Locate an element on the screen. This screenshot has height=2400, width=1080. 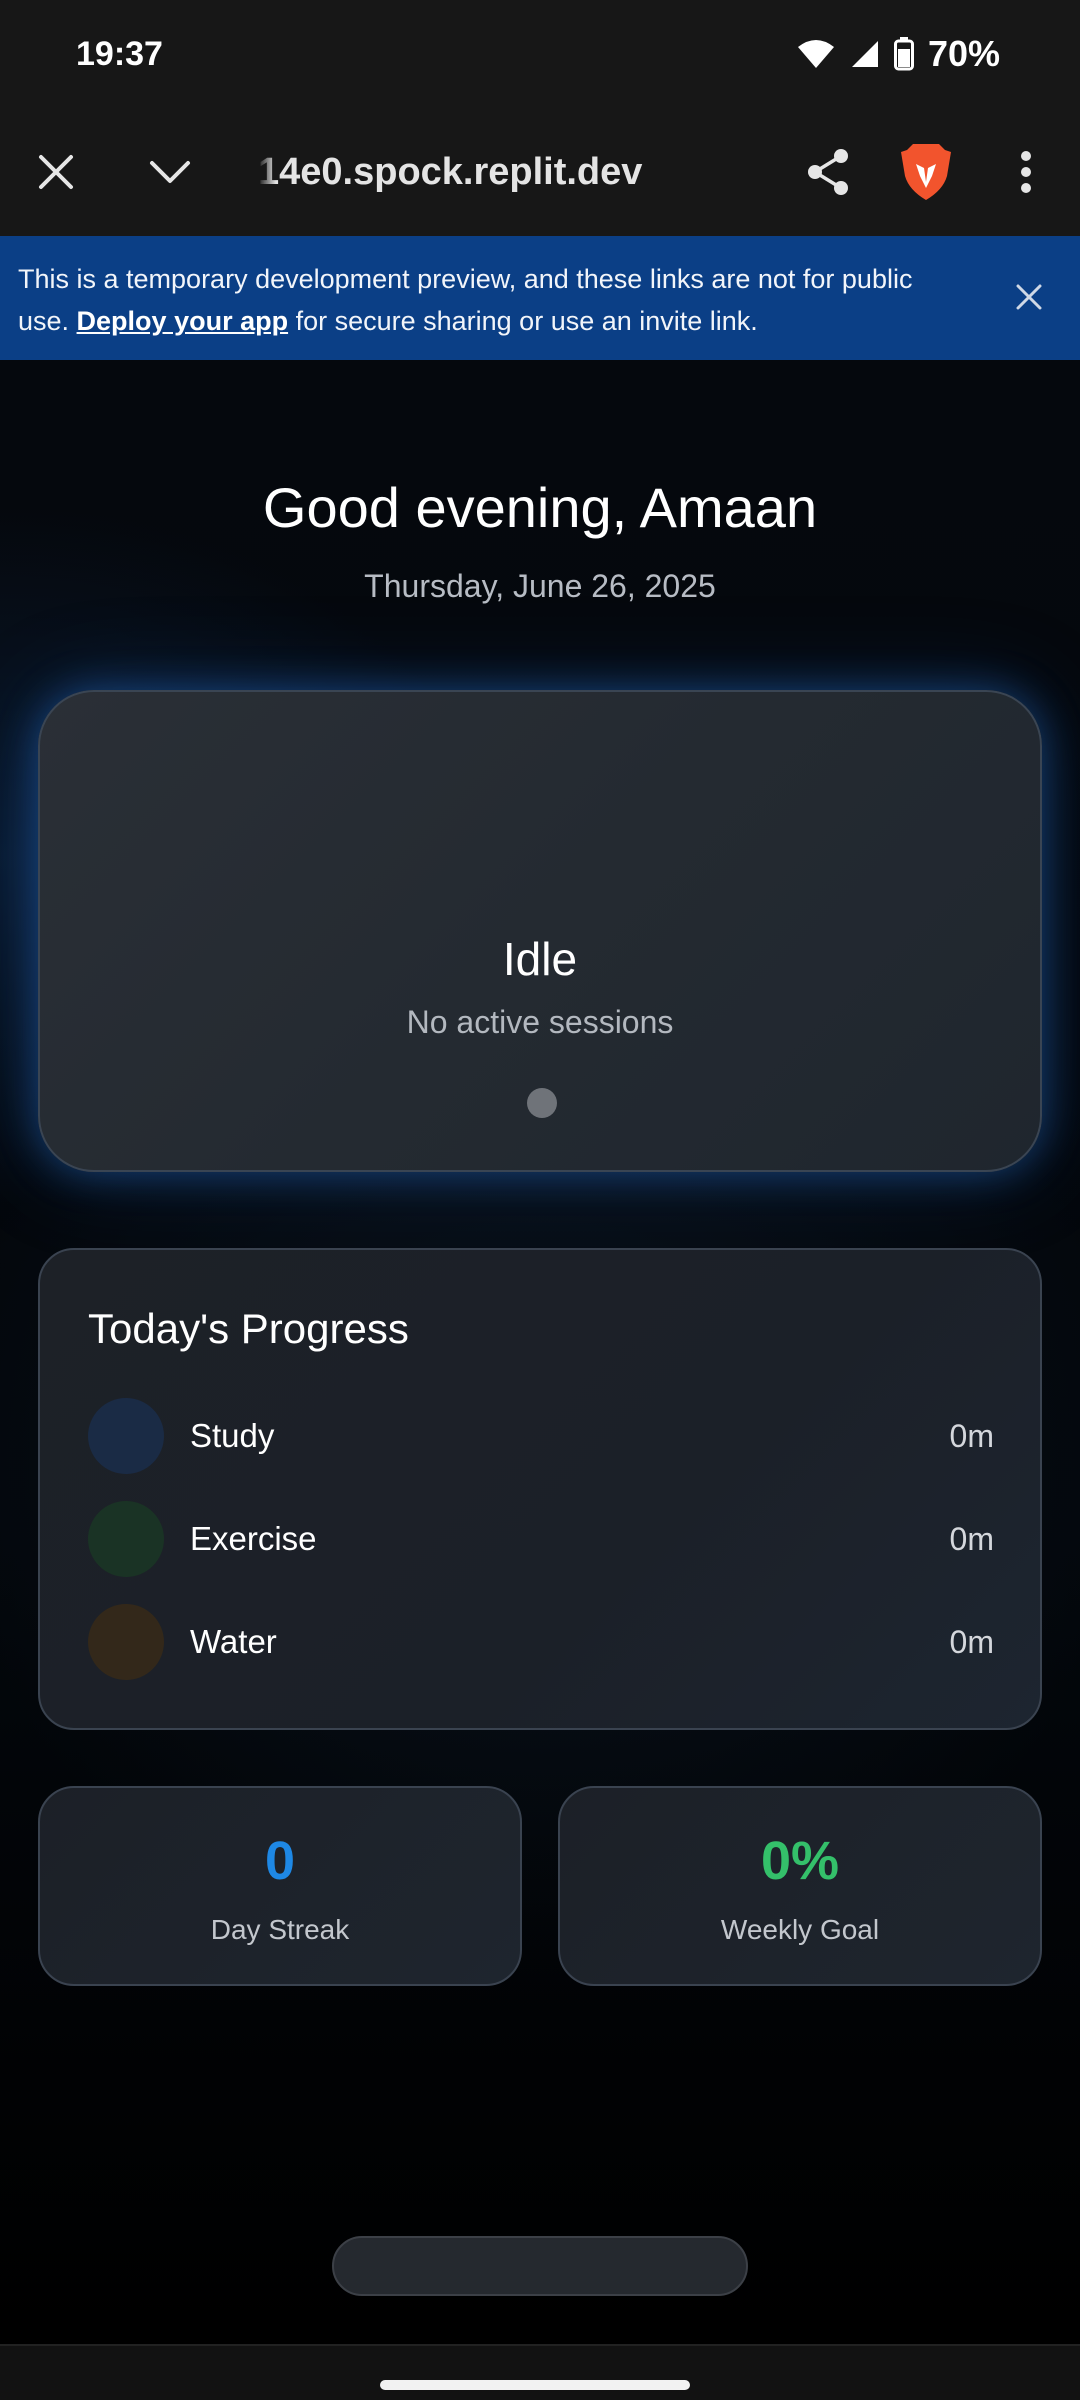
greeting-title: Good evening, Amaan is located at coordinates (540, 507).